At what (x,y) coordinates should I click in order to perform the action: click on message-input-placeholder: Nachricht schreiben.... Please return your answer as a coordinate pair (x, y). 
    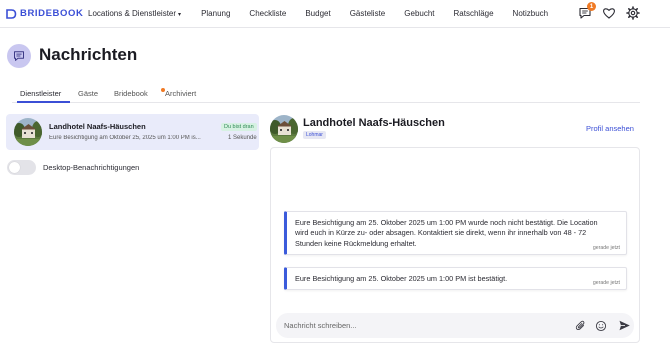
    Looking at the image, I should click on (320, 325).